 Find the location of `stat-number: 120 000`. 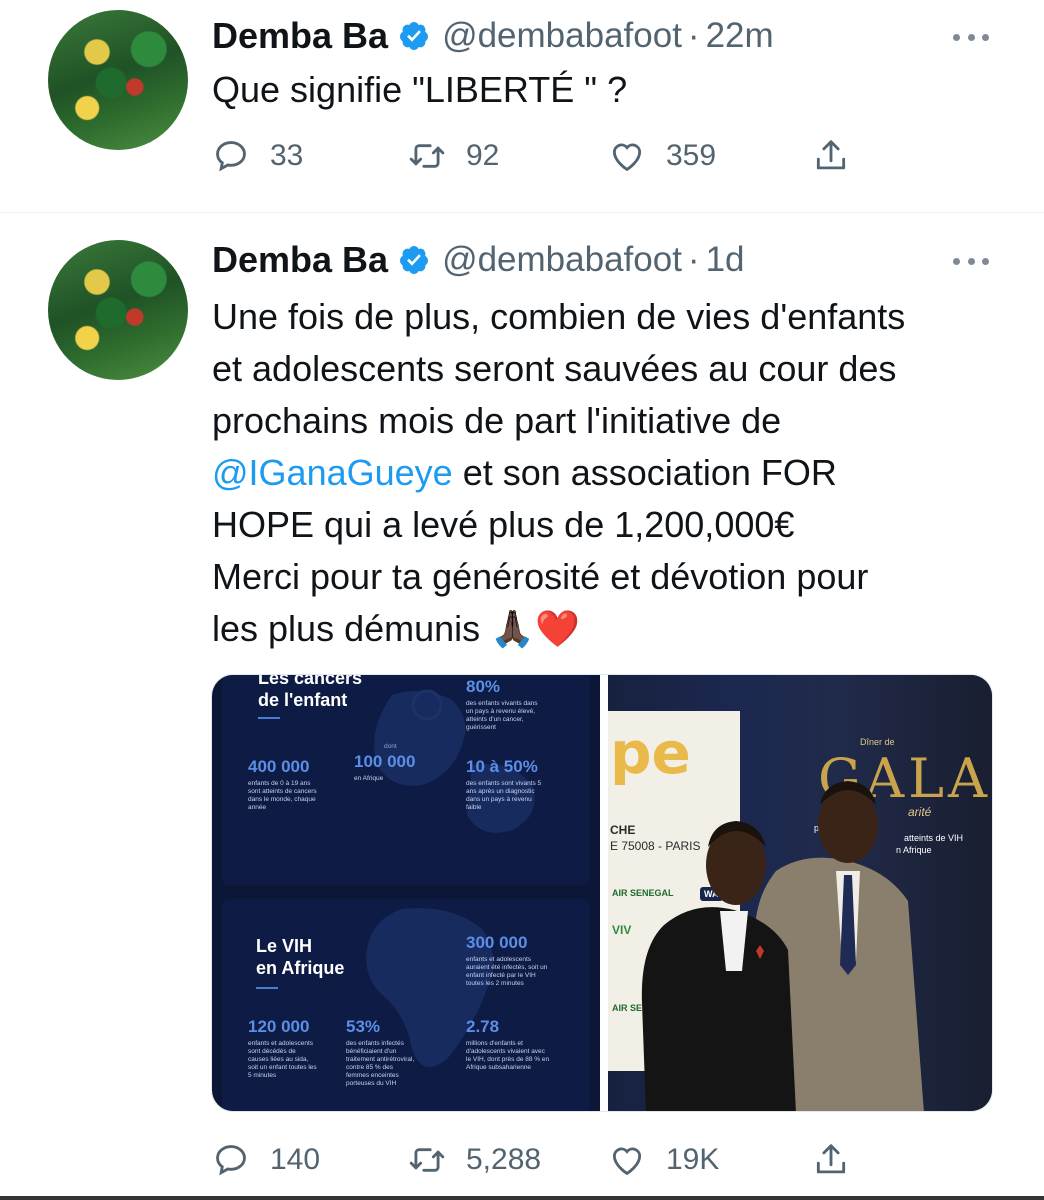

stat-number: 120 000 is located at coordinates (279, 1026).